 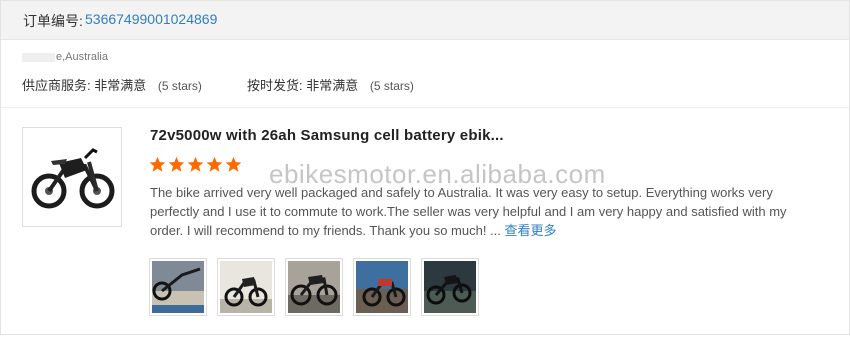 I want to click on rating-label: 供应商服务:, so click(x=56, y=85).